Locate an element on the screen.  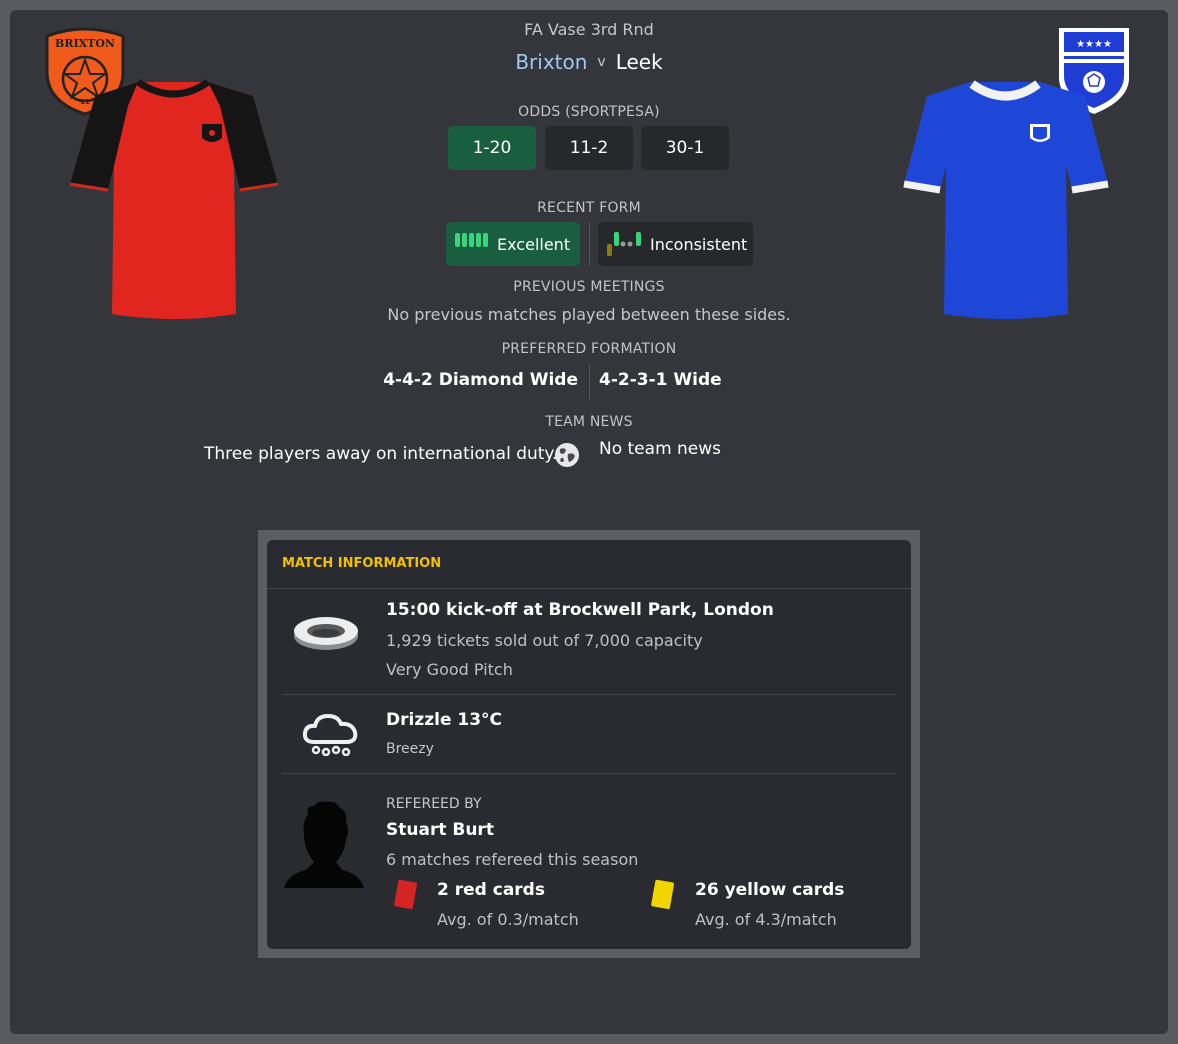
away-form-badge: Inconsistent is located at coordinates (675, 244).